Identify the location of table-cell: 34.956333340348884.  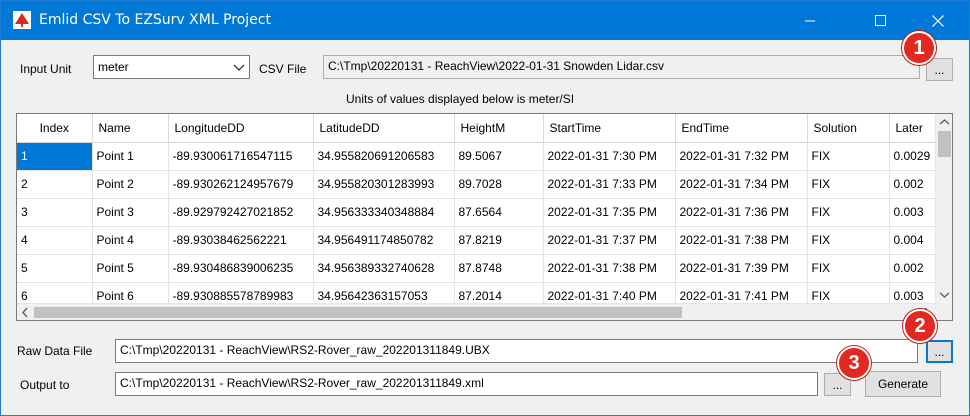
(384, 212).